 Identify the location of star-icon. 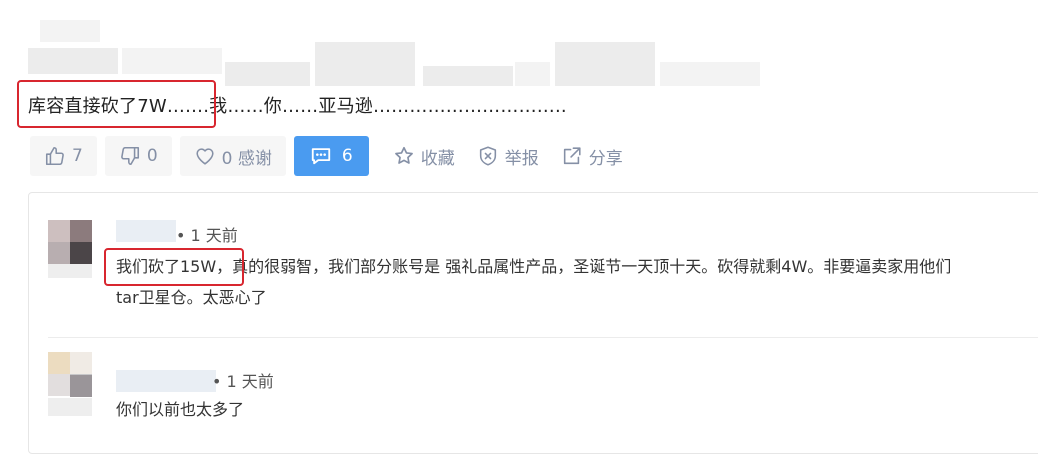
(403, 155).